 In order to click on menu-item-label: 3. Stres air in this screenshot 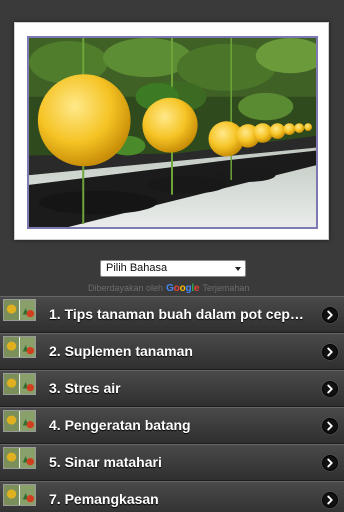, I will do `click(85, 388)`.